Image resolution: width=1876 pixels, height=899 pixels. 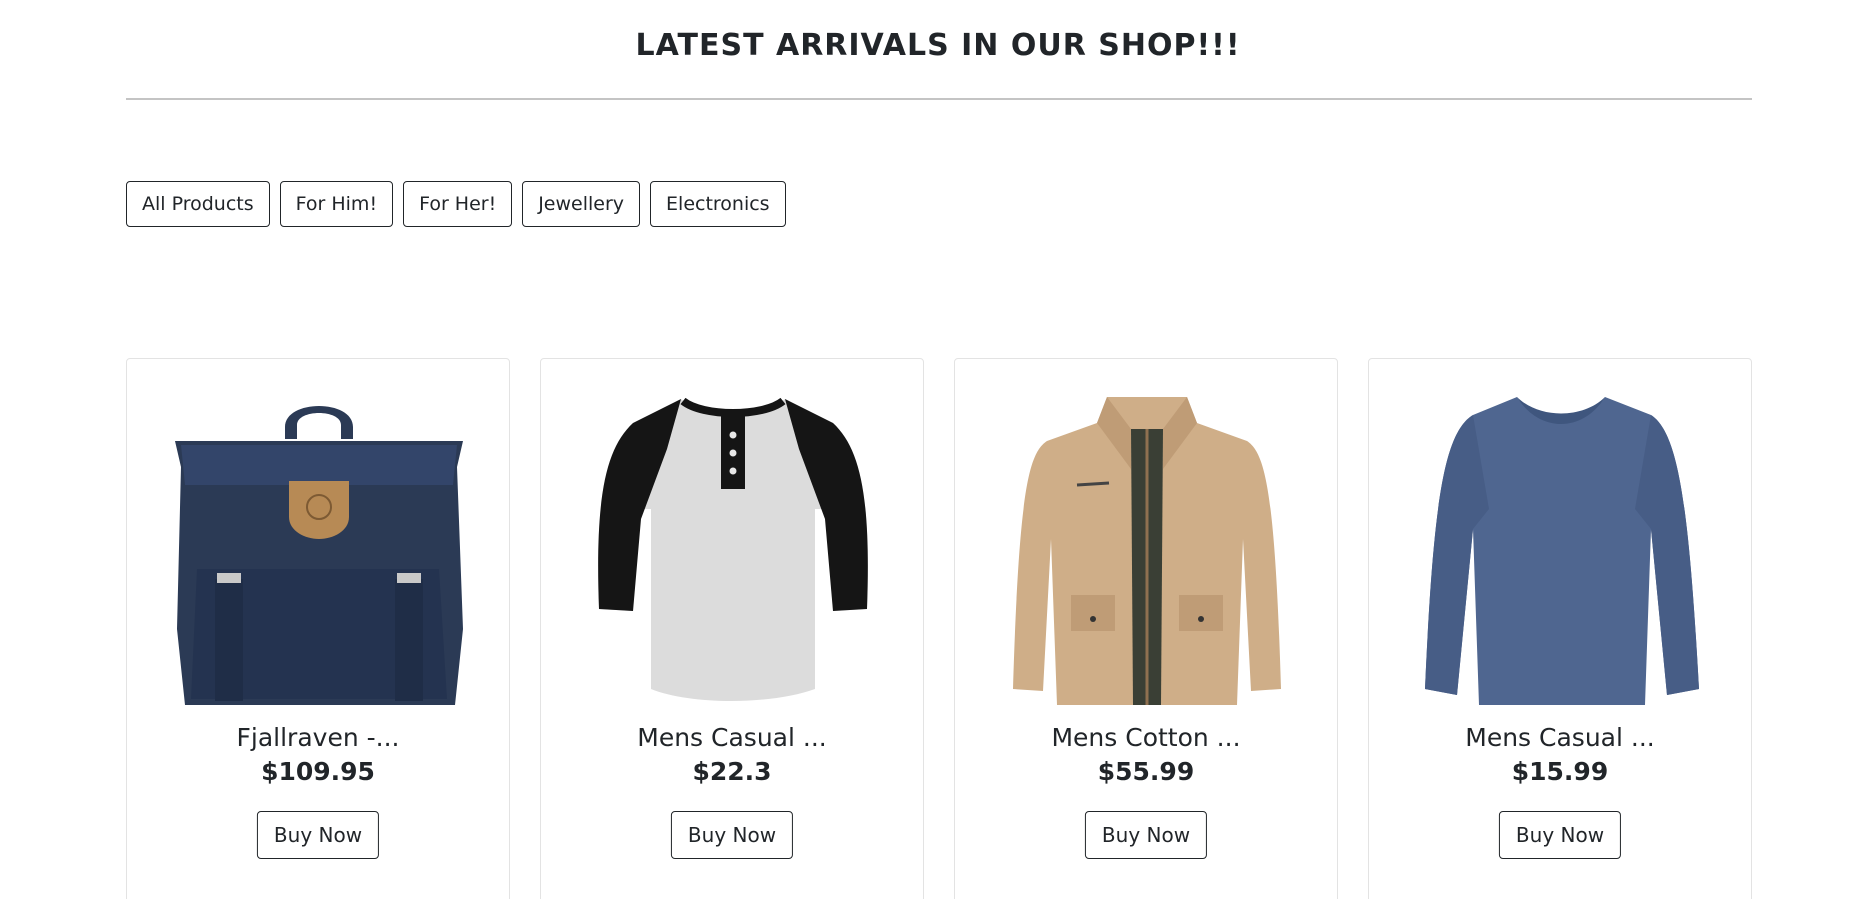 I want to click on henley-shirt-image, so click(x=733, y=549).